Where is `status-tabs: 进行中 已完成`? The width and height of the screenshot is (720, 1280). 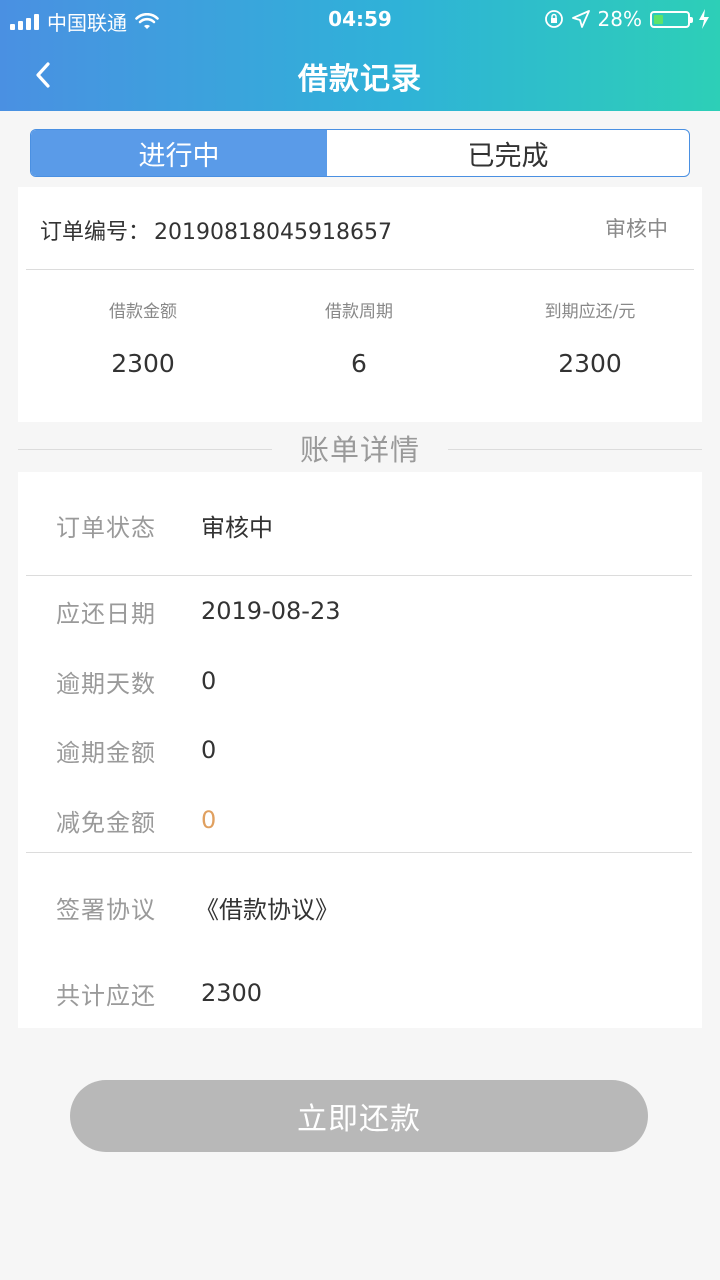
status-tabs: 进行中 已完成 is located at coordinates (360, 153).